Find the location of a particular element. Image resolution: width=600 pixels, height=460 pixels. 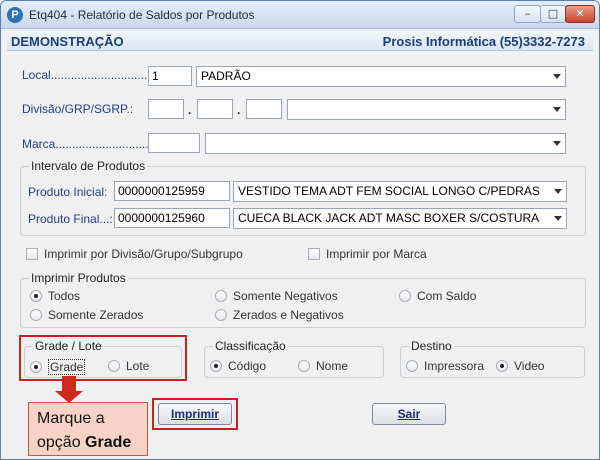

instruction-callout: Marque a opção Grade is located at coordinates (88, 429).